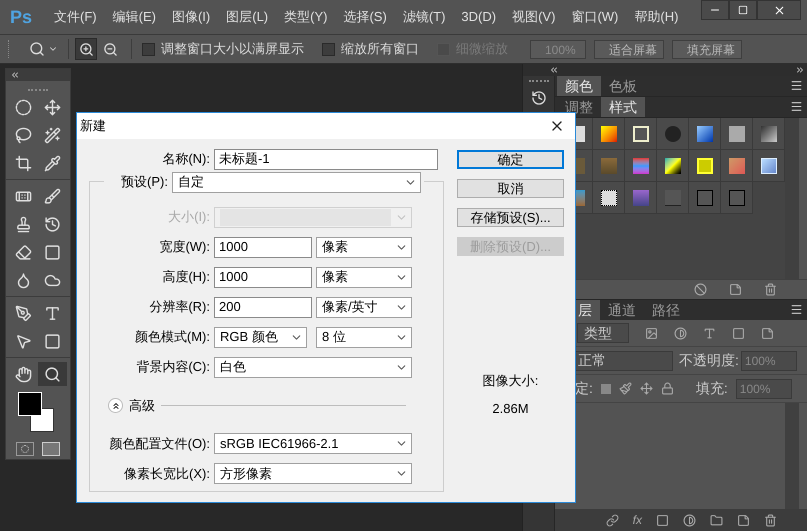 This screenshot has width=807, height=531. What do you see at coordinates (646, 388) in the screenshot?
I see `lock-position-icon` at bounding box center [646, 388].